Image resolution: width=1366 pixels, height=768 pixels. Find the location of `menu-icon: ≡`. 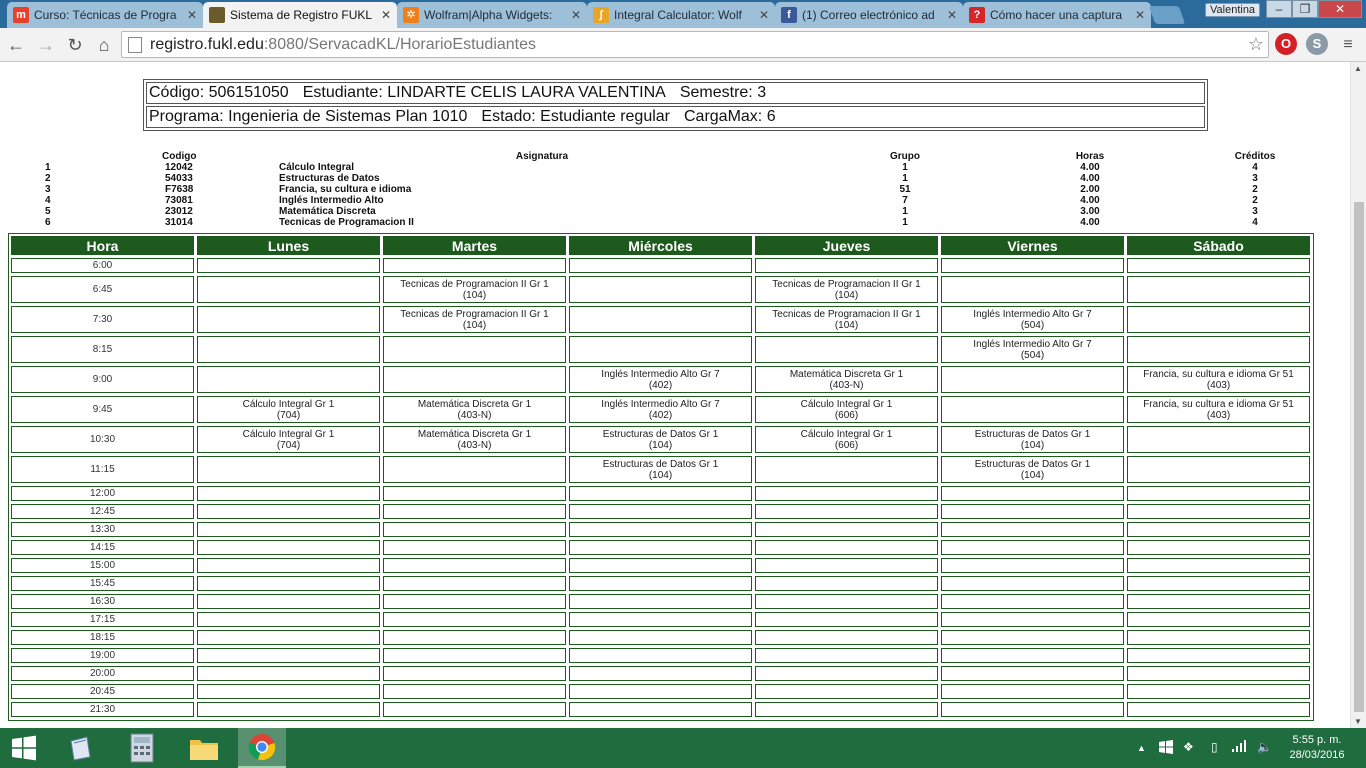

menu-icon: ≡ is located at coordinates (1348, 45).